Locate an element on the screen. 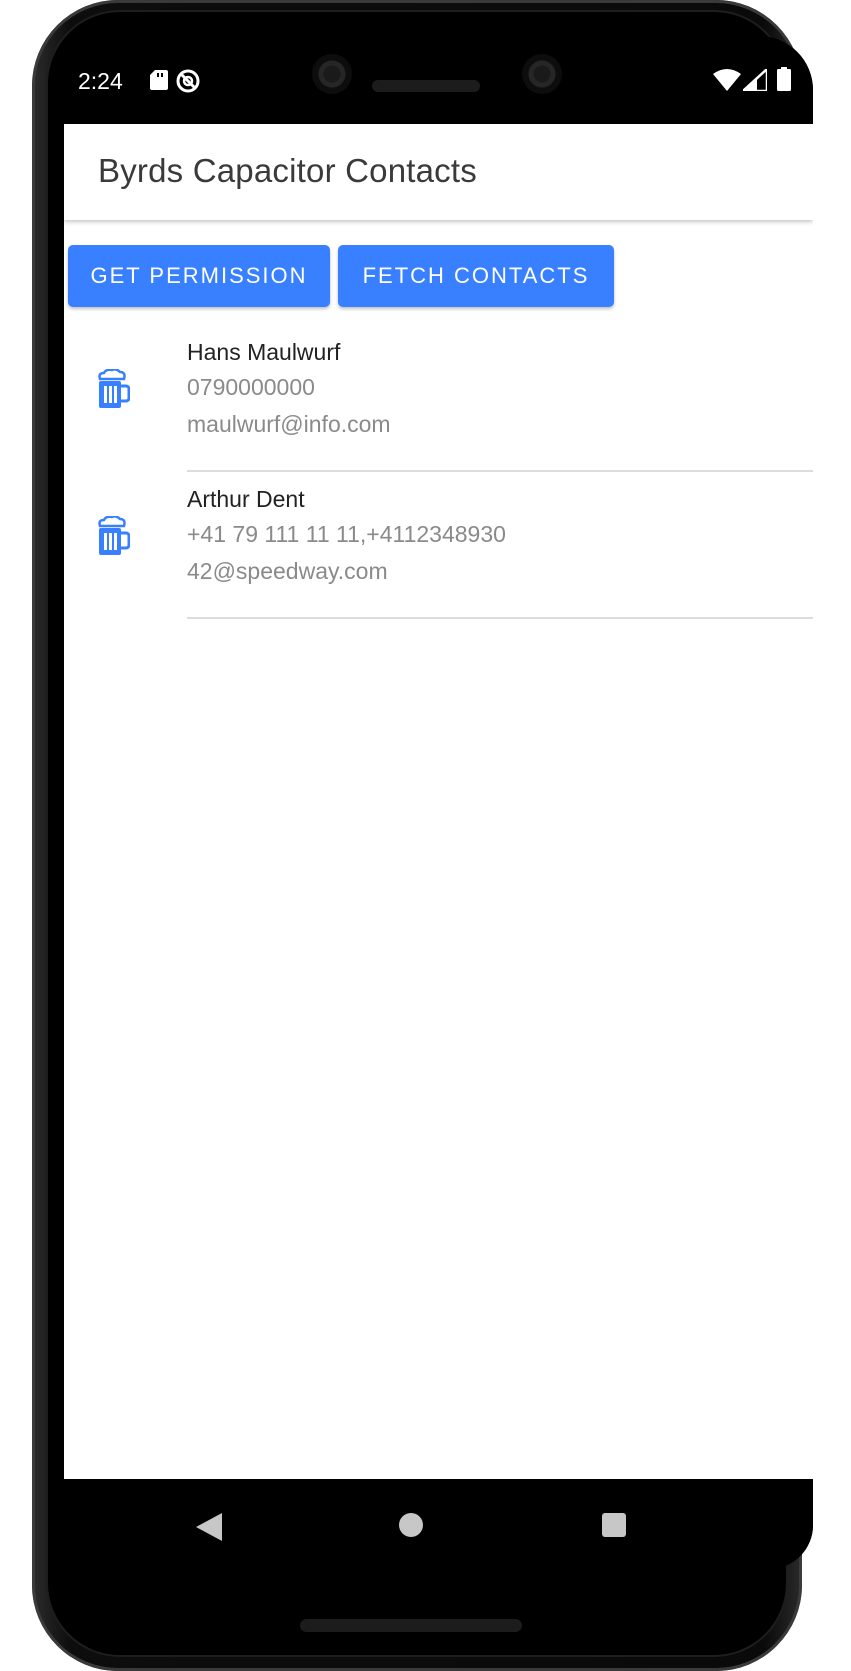 The width and height of the screenshot is (851, 1671). contact-email: maulwurf@info.com is located at coordinates (289, 424).